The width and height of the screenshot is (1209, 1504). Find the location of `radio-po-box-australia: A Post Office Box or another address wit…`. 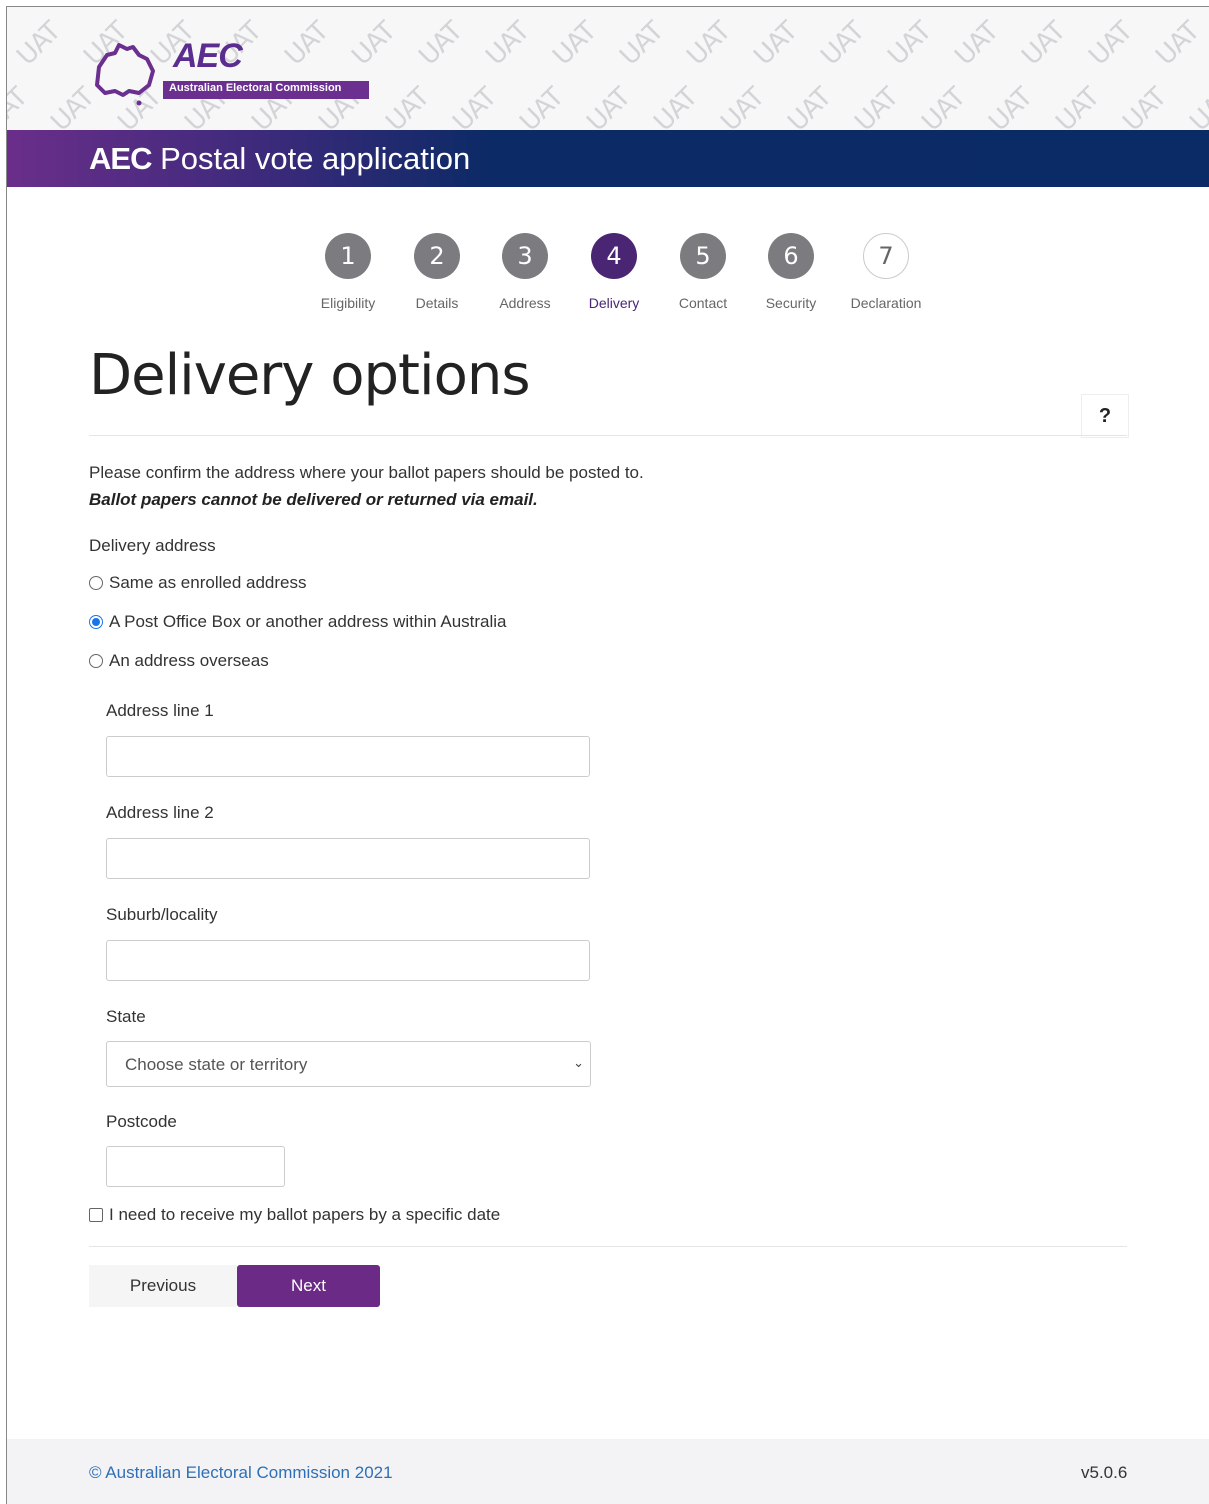

radio-po-box-australia: A Post Office Box or another address wit… is located at coordinates (298, 622).